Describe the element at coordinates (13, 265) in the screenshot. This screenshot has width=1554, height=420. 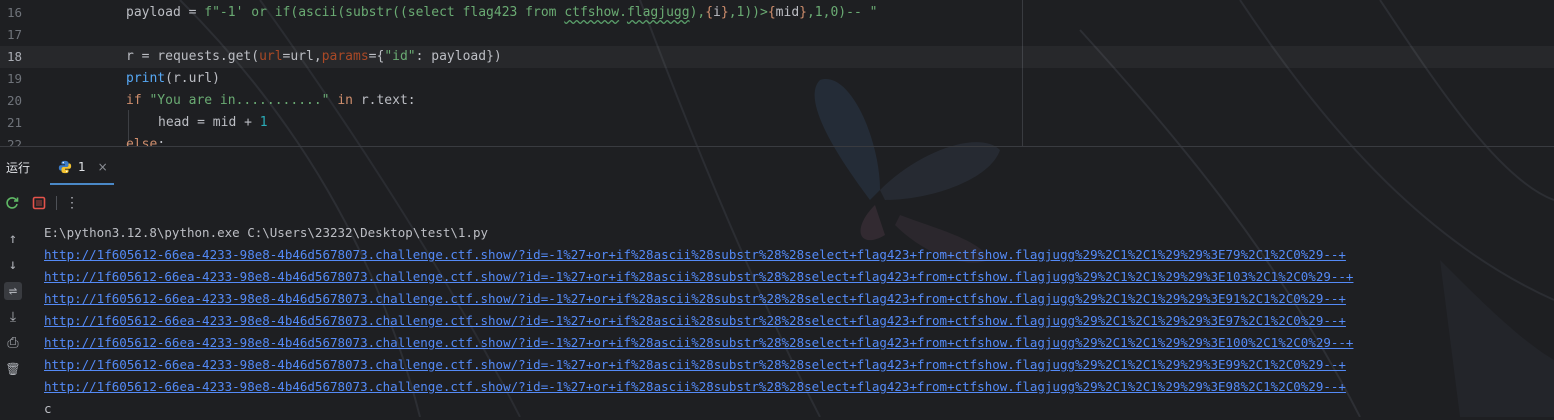
I see `arrow-down-icon: ↓` at that location.